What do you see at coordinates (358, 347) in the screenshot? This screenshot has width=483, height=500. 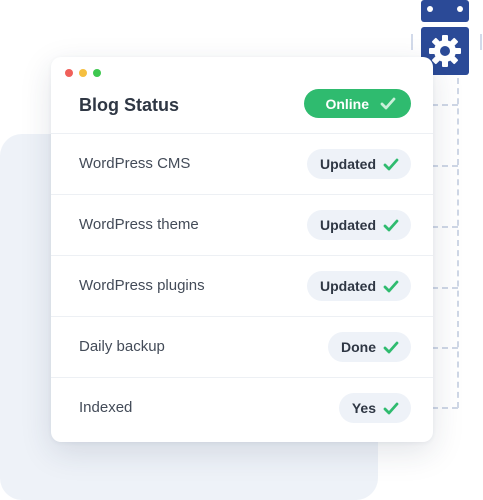 I see `status-badge-text: Done` at bounding box center [358, 347].